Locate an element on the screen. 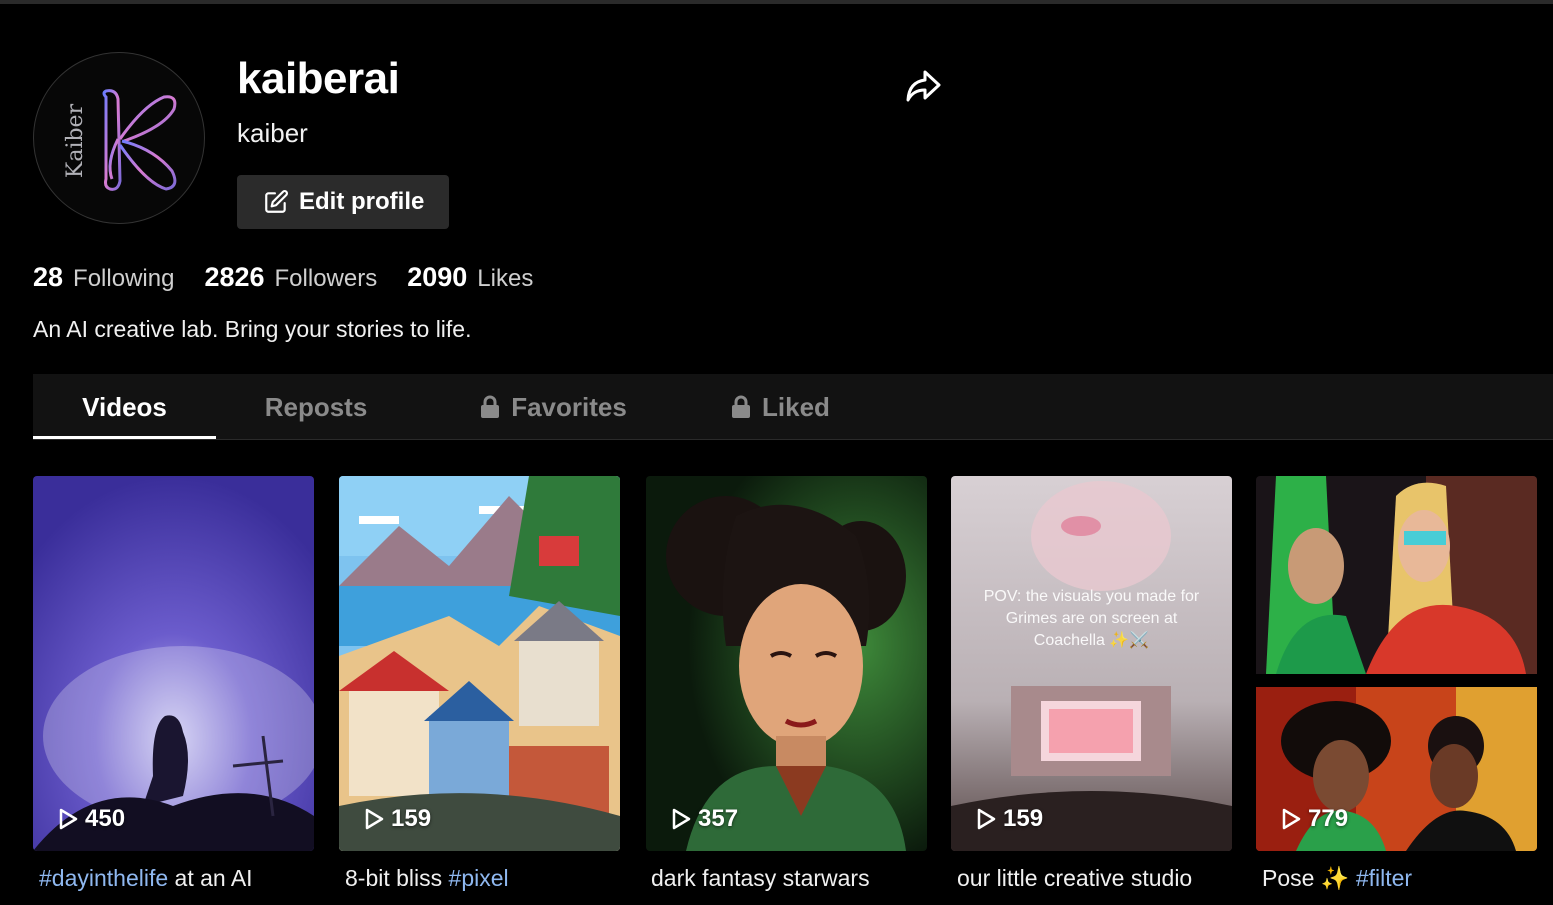 This screenshot has height=905, width=1553. likes-label: Likes is located at coordinates (505, 278).